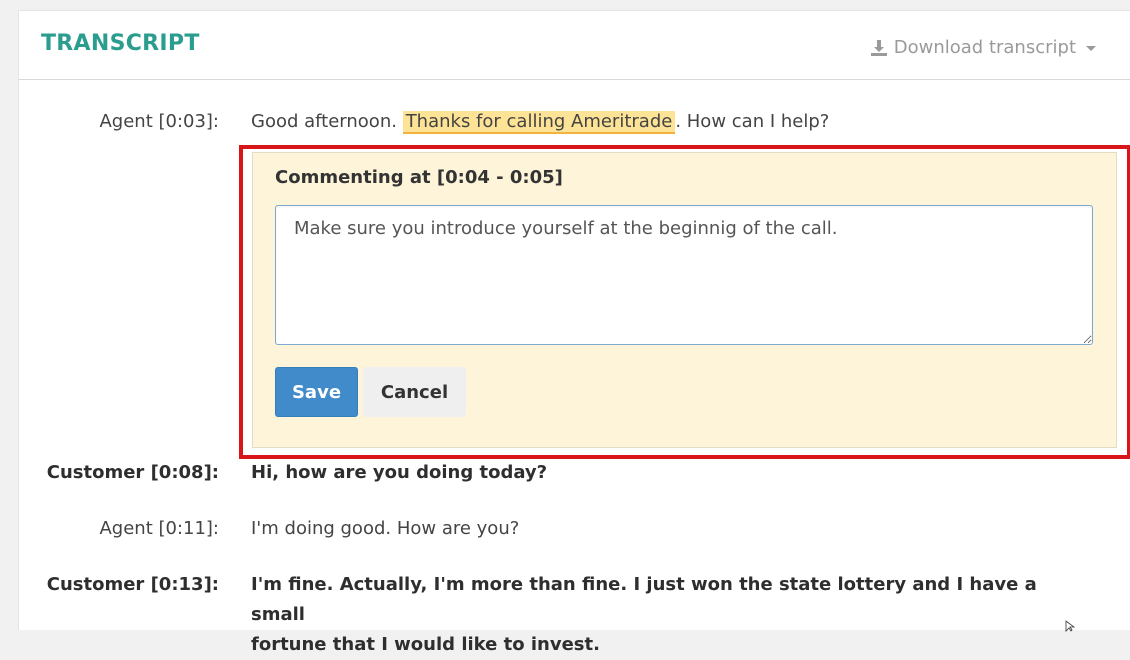 The height and width of the screenshot is (660, 1130). Describe the element at coordinates (1091, 48) in the screenshot. I see `caret-down-icon` at that location.